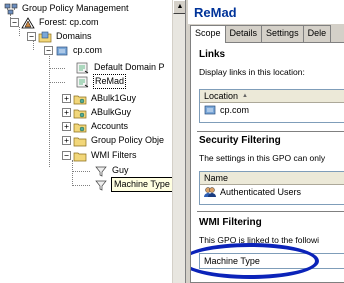 The height and width of the screenshot is (283, 344). Describe the element at coordinates (178, 141) in the screenshot. I see `tree-scrollbar: ▲` at that location.